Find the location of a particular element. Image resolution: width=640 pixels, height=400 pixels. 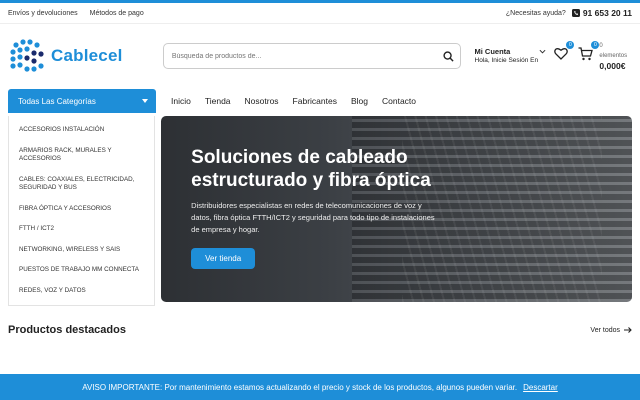

category-item-redes: REDES, VOZ Y DATOS is located at coordinates (81, 291).